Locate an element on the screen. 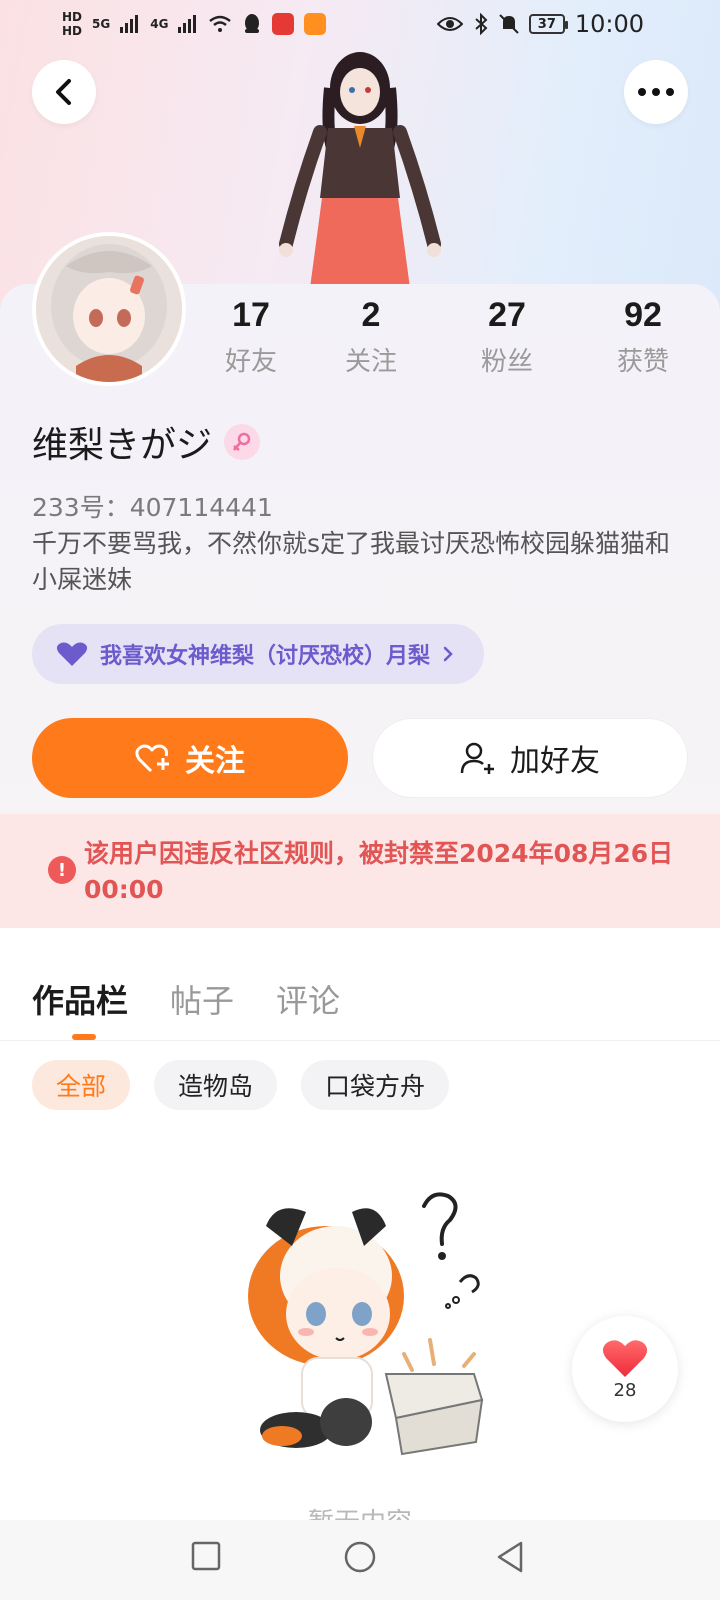 The image size is (720, 1600). stat-value: 27 is located at coordinates (507, 315).